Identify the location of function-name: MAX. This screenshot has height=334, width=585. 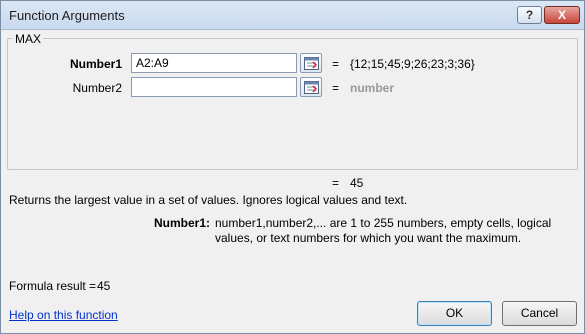
(28, 39).